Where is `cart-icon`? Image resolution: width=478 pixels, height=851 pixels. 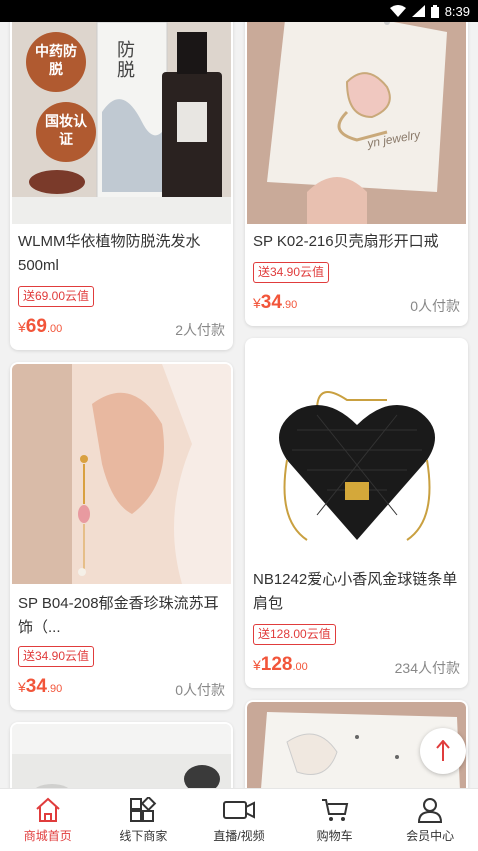
cart-icon is located at coordinates (335, 810).